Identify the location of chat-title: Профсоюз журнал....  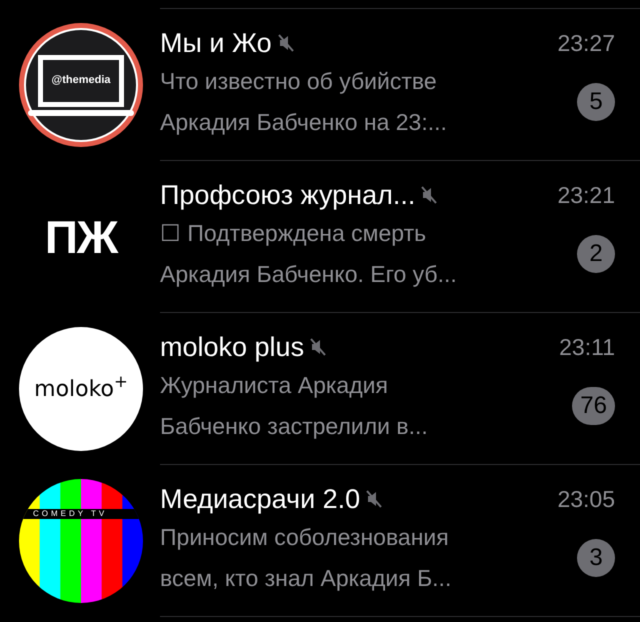
(288, 195).